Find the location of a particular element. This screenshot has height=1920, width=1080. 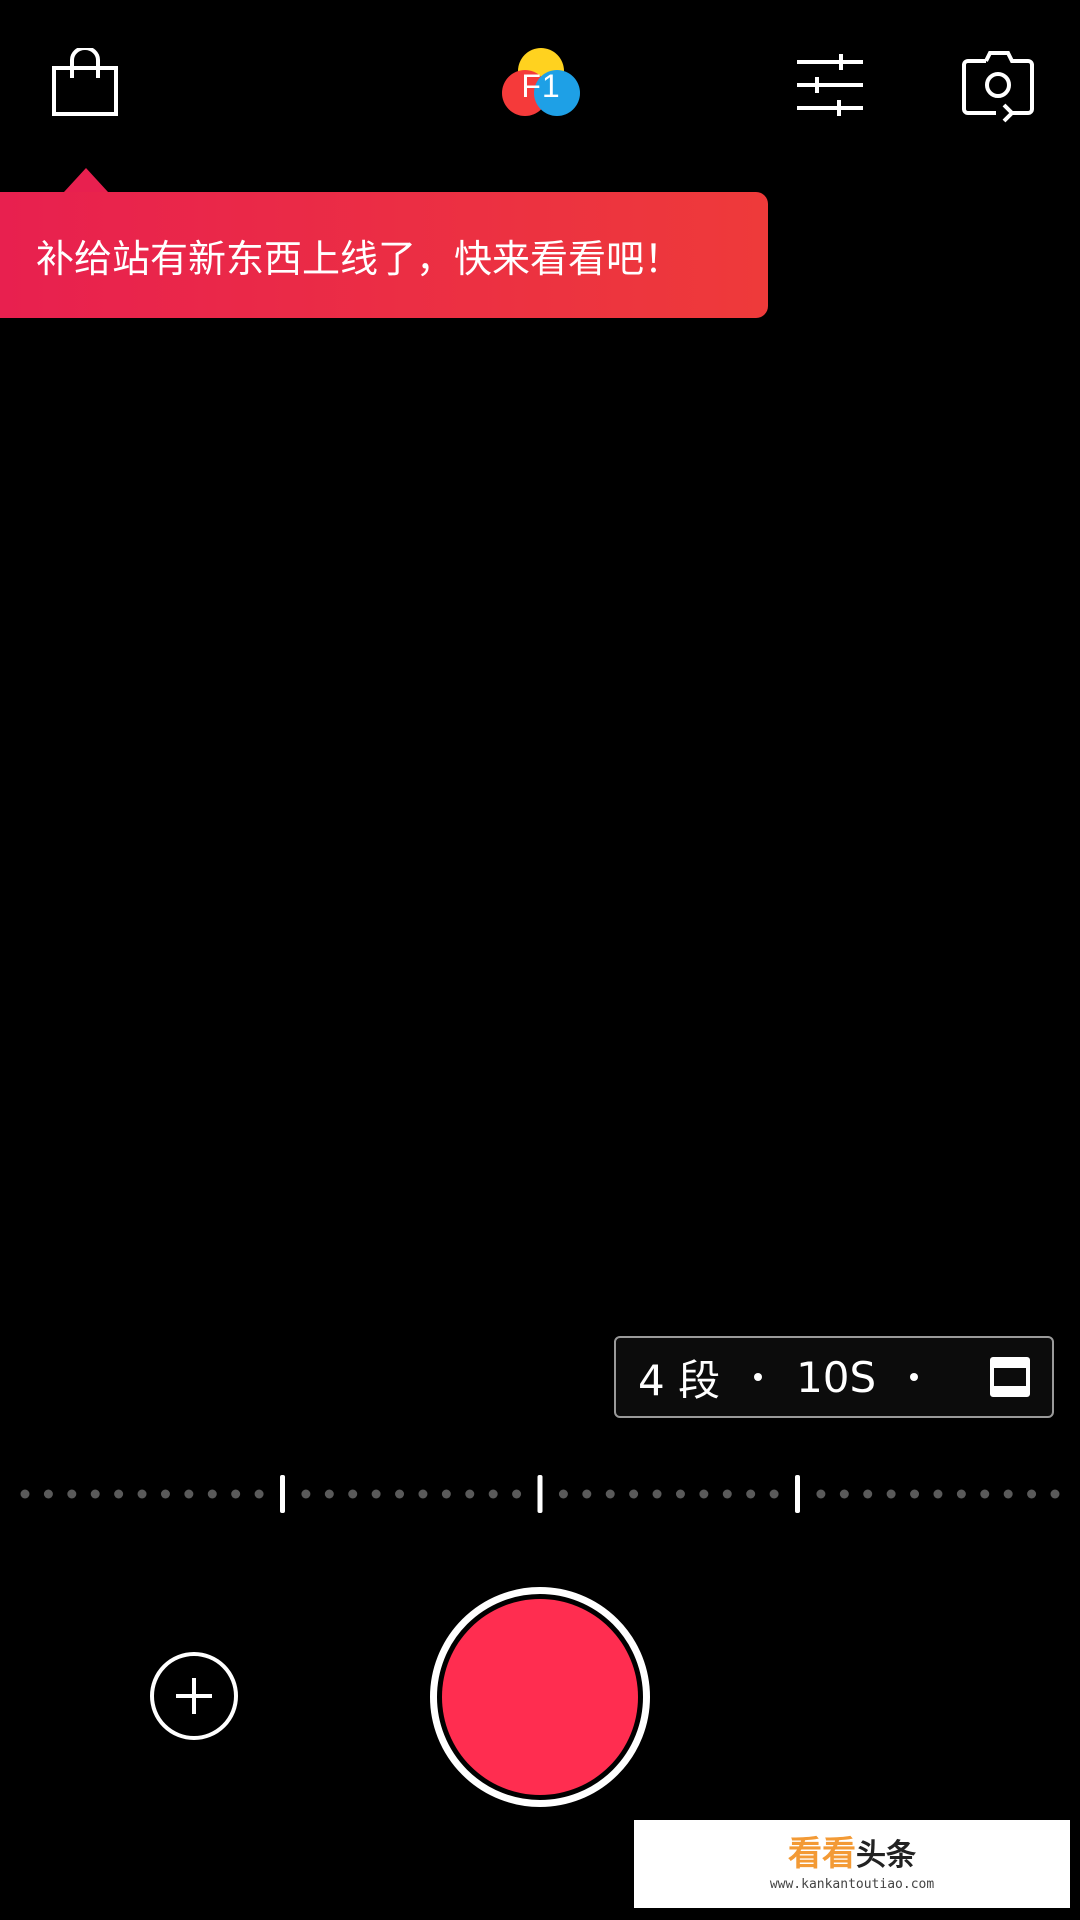

duration-value: 10S is located at coordinates (836, 1377).